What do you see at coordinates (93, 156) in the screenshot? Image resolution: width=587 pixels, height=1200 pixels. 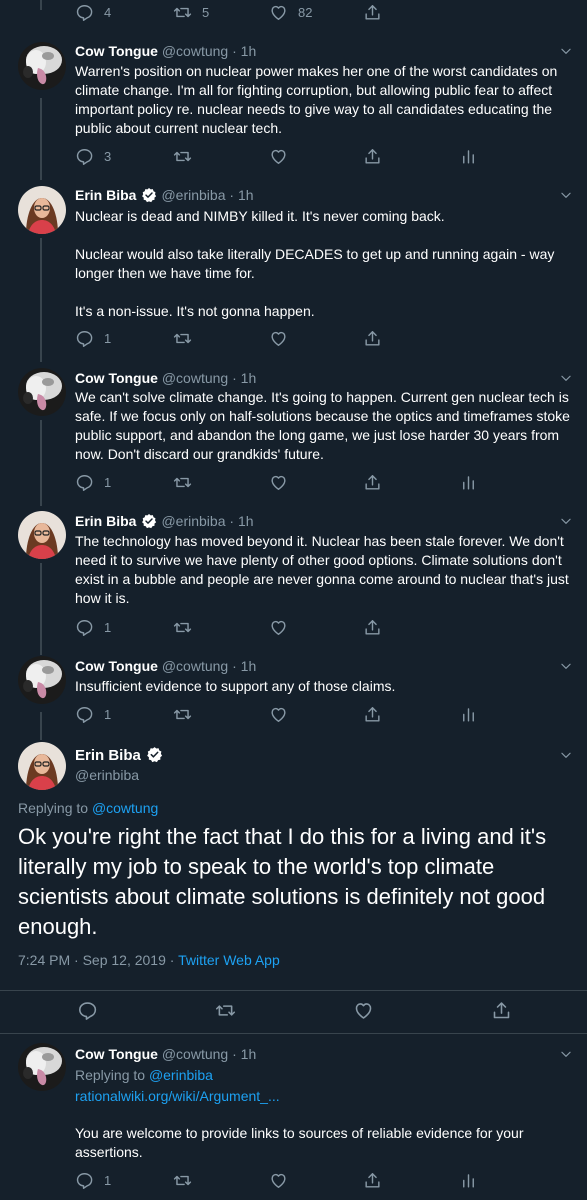 I see `reply-button: 3` at bounding box center [93, 156].